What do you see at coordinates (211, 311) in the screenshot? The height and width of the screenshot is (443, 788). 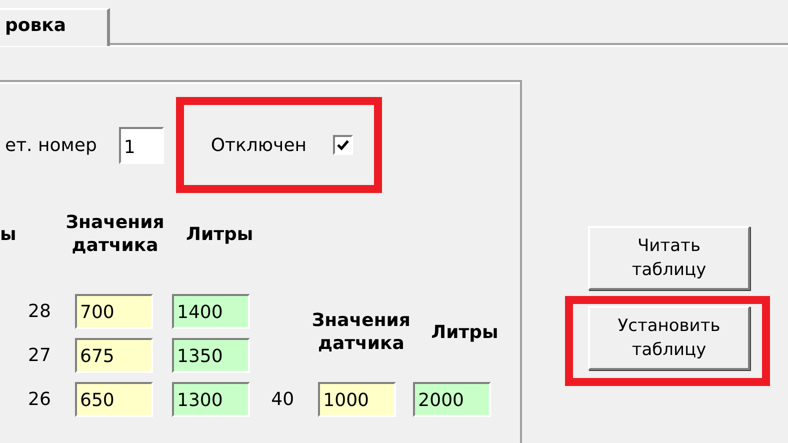 I see `liters-field: 1400` at bounding box center [211, 311].